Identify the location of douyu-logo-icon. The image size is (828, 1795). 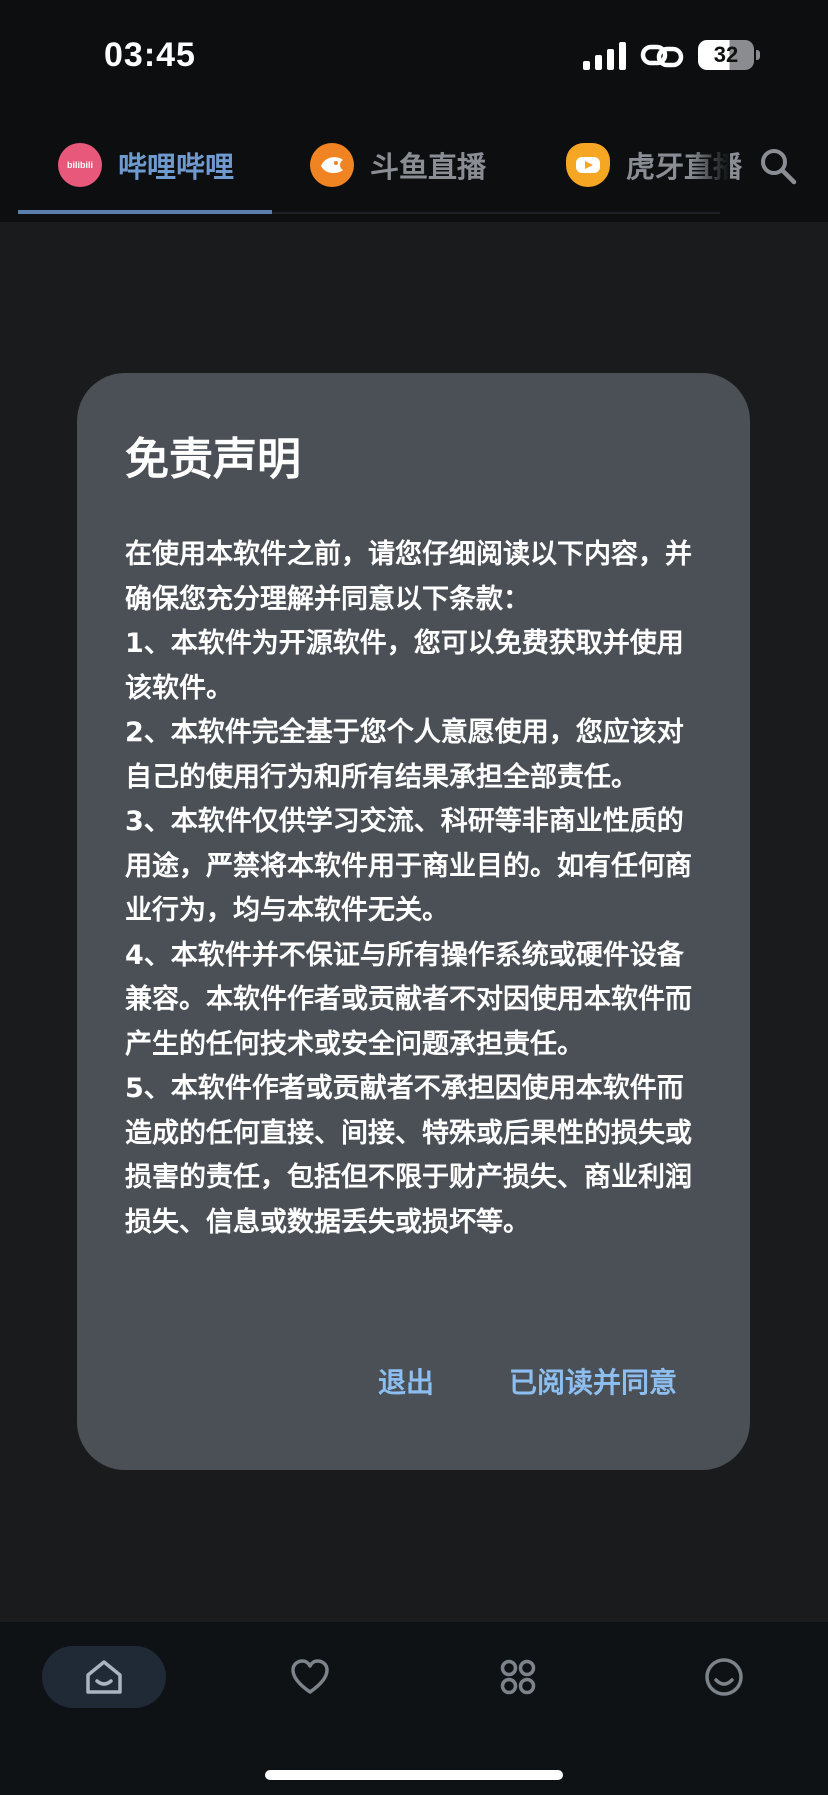
(332, 165).